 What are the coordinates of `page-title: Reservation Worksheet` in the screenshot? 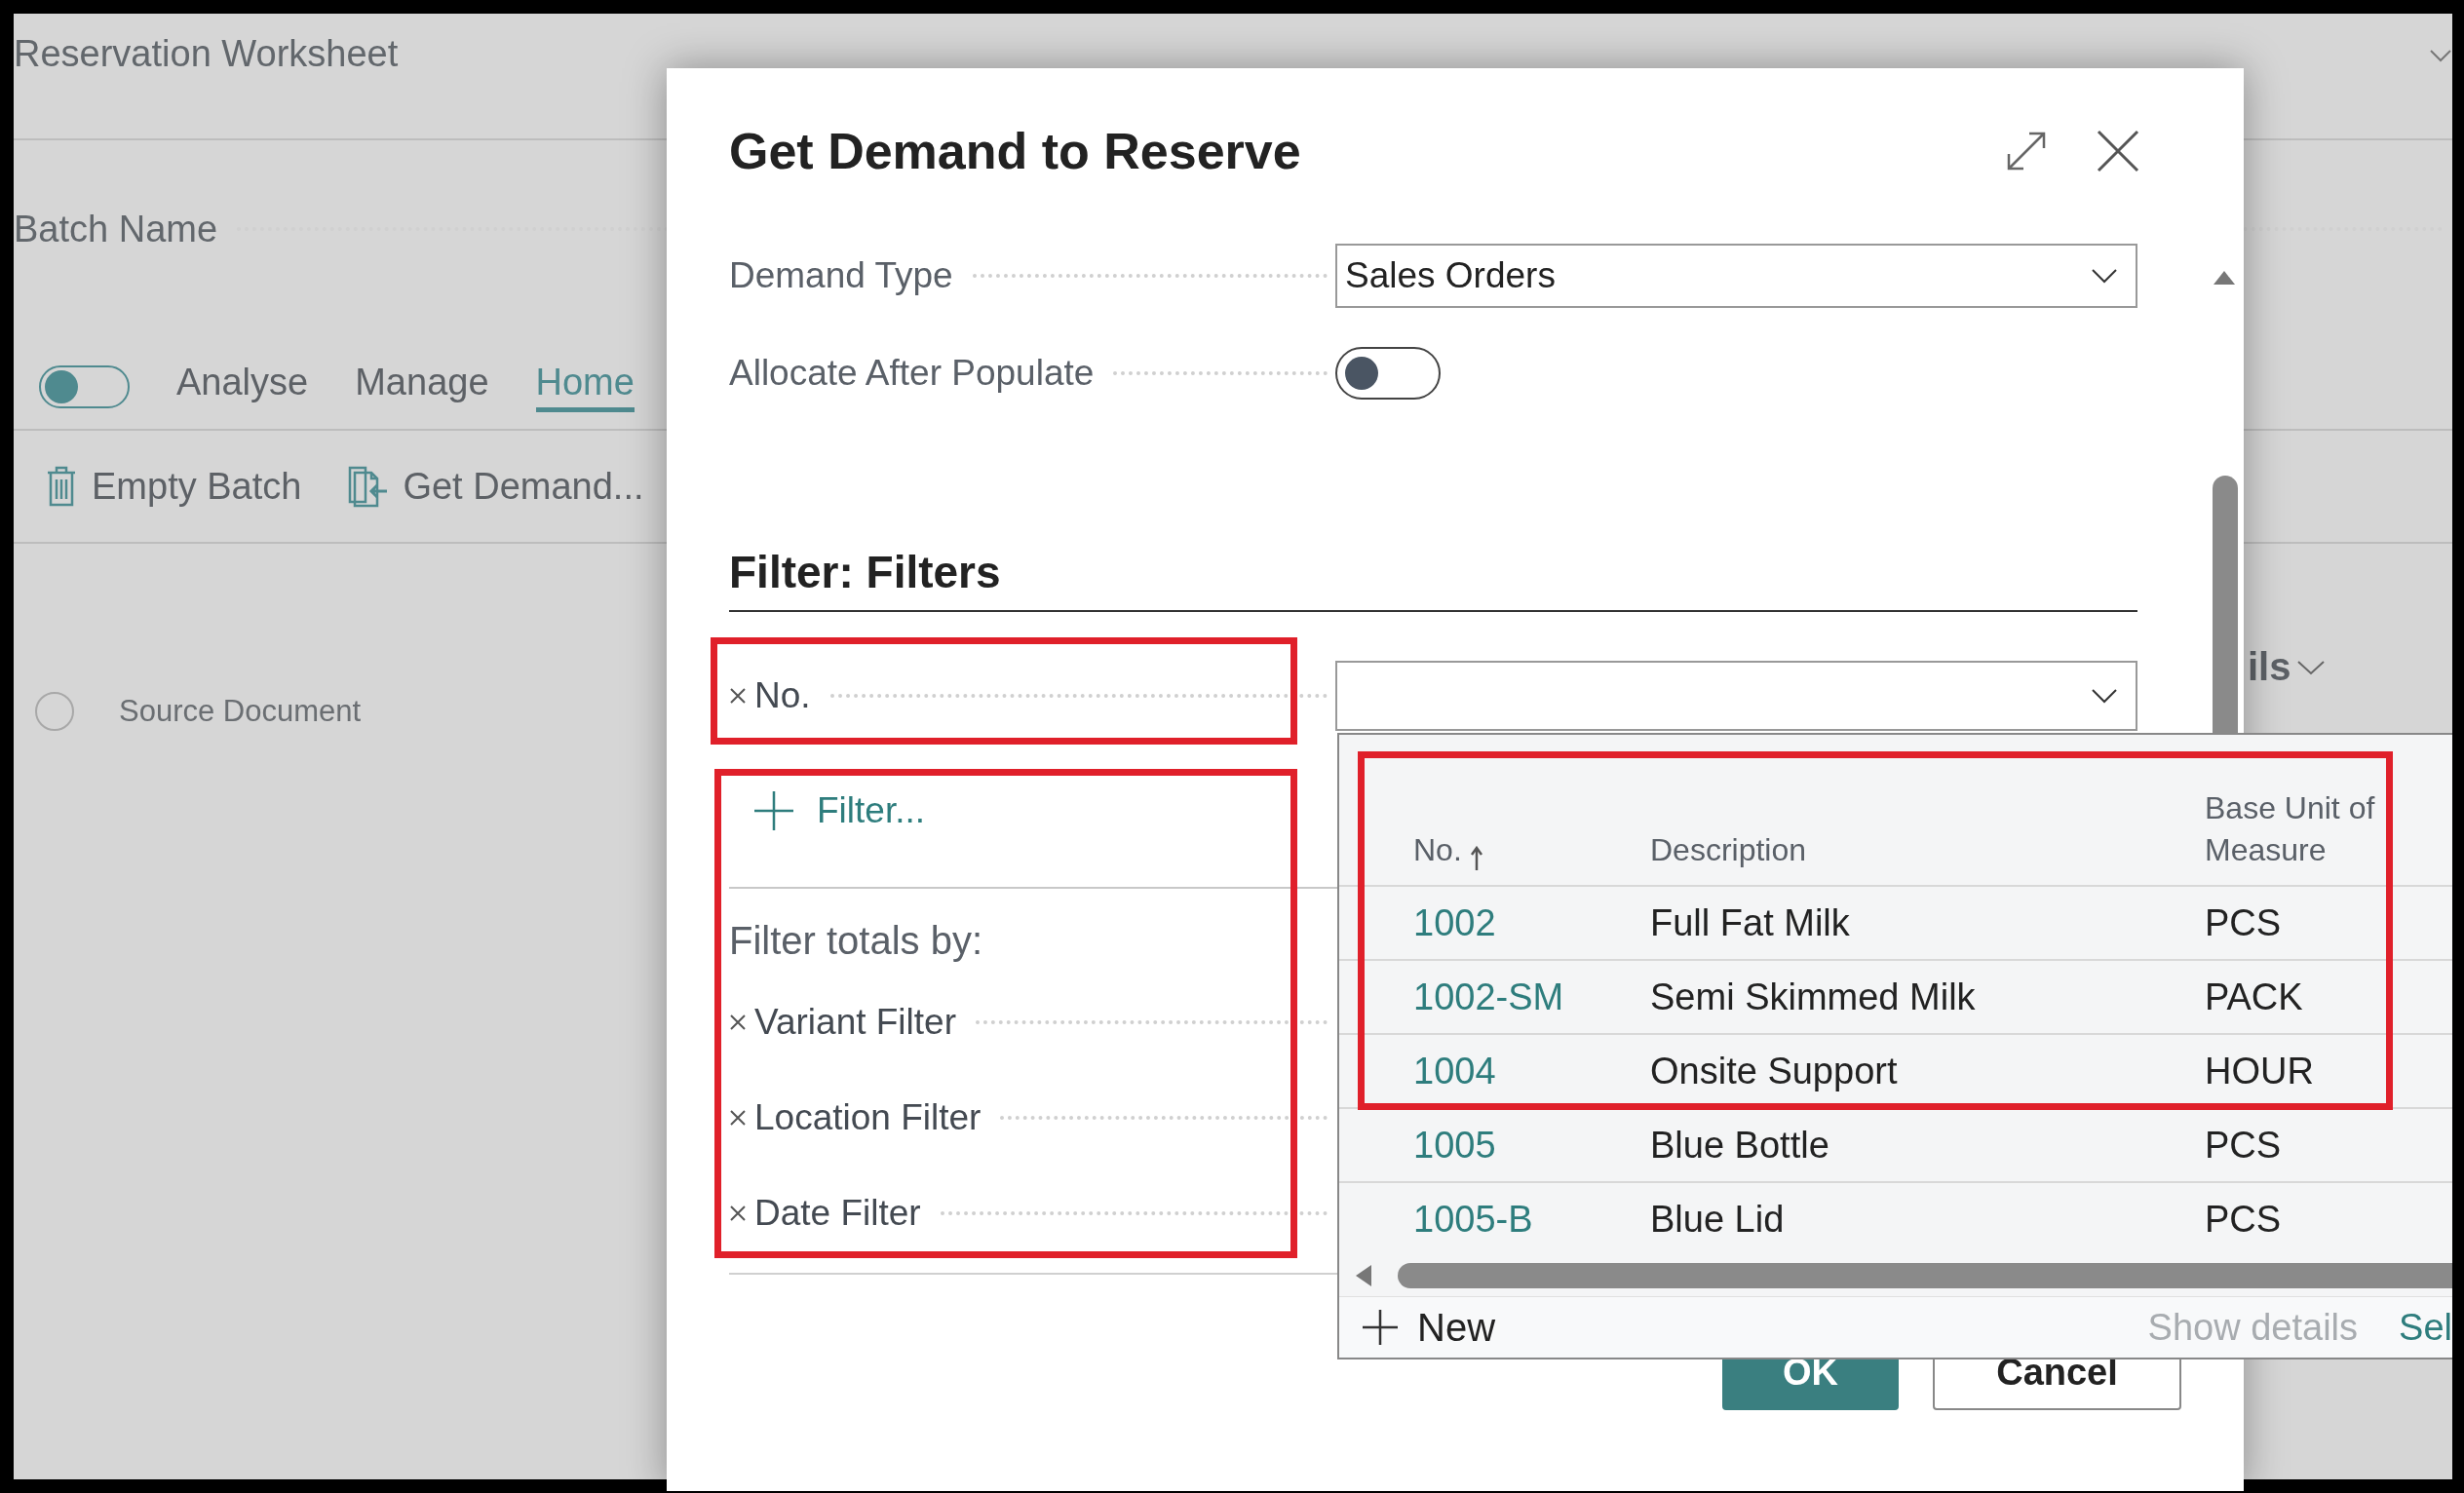 It's located at (206, 53).